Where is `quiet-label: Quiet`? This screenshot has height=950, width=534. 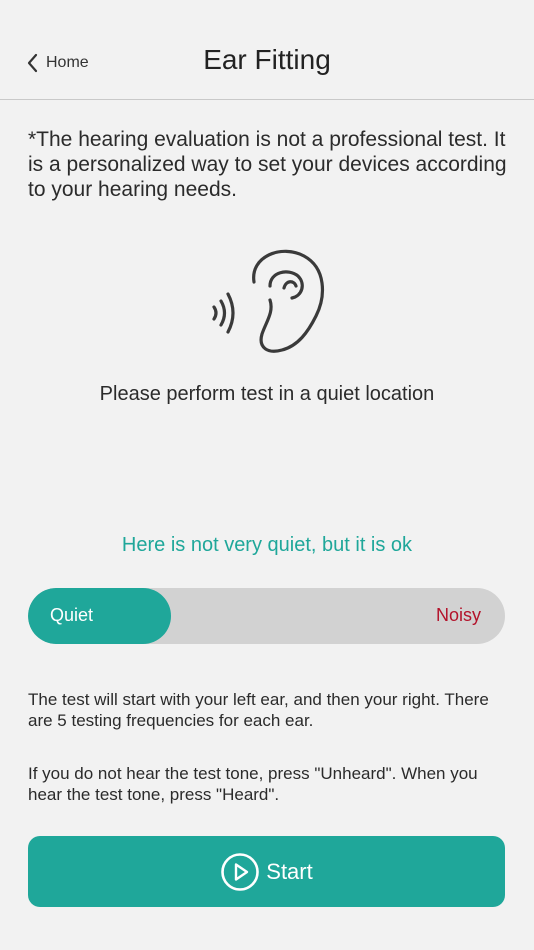
quiet-label: Quiet is located at coordinates (72, 615).